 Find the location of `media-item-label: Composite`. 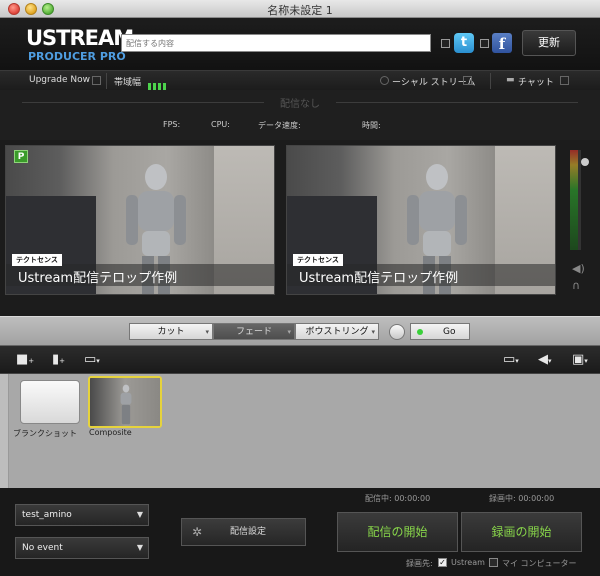

media-item-label: Composite is located at coordinates (110, 432).